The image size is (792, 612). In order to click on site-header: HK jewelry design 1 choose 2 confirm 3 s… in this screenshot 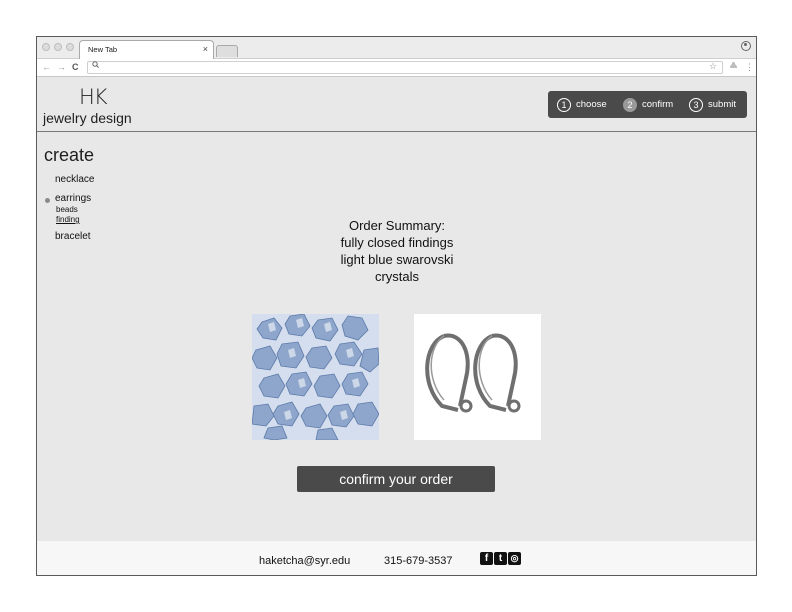, I will do `click(396, 104)`.